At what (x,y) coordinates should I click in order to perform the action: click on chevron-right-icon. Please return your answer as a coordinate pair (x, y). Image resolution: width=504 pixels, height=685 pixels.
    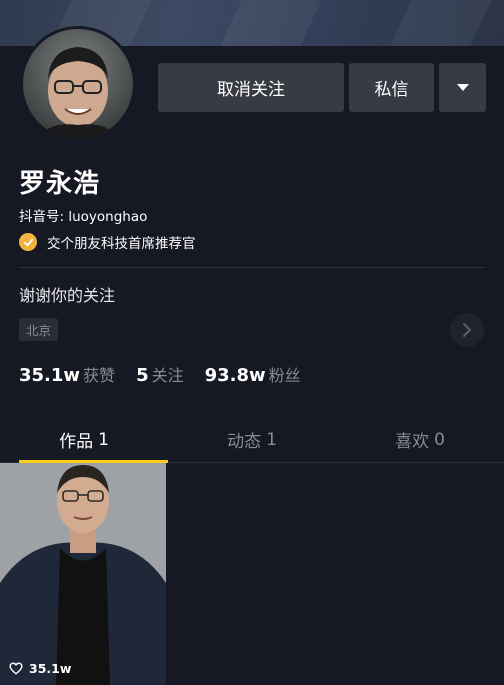
    Looking at the image, I should click on (467, 330).